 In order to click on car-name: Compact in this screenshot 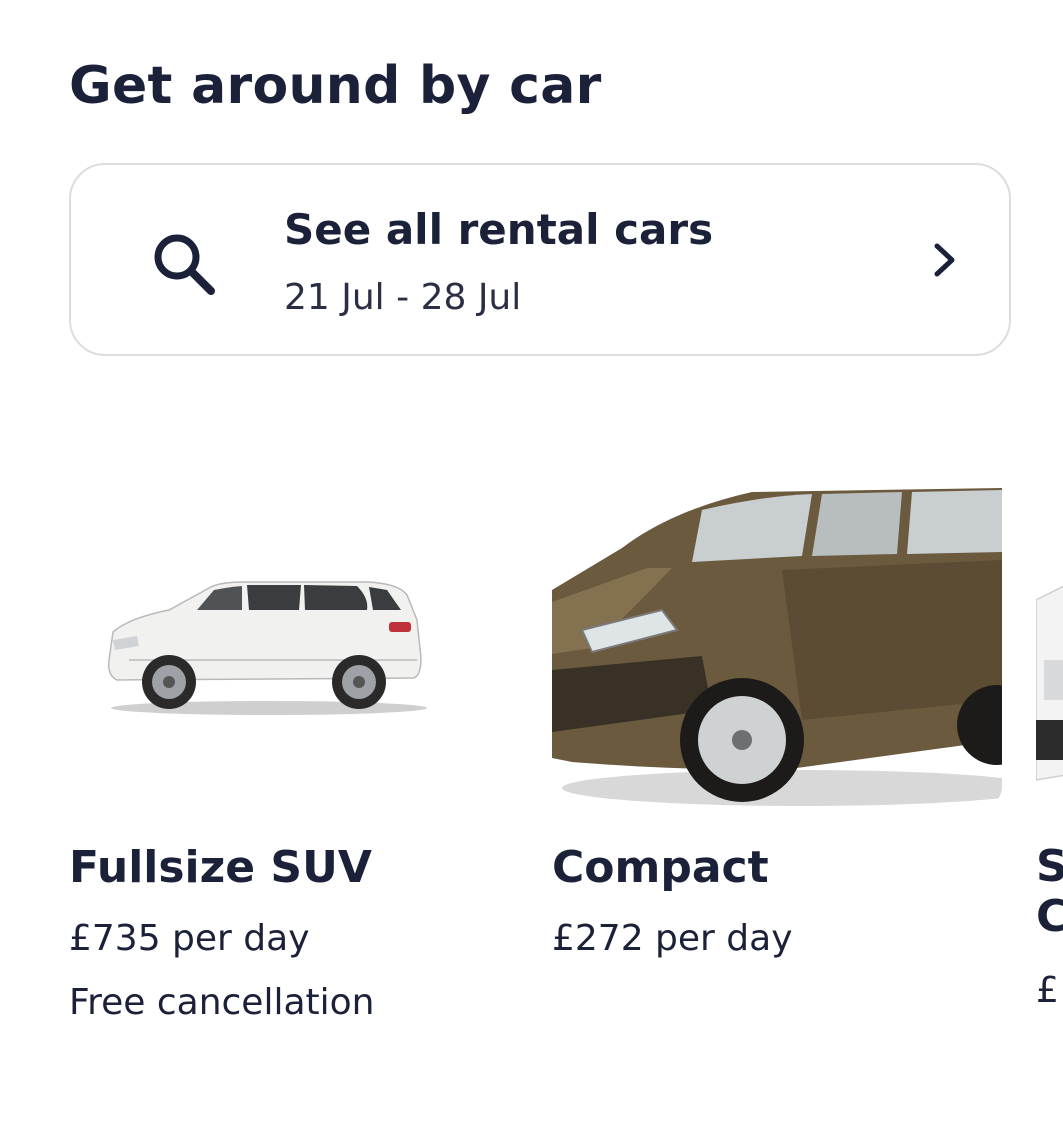, I will do `click(660, 867)`.